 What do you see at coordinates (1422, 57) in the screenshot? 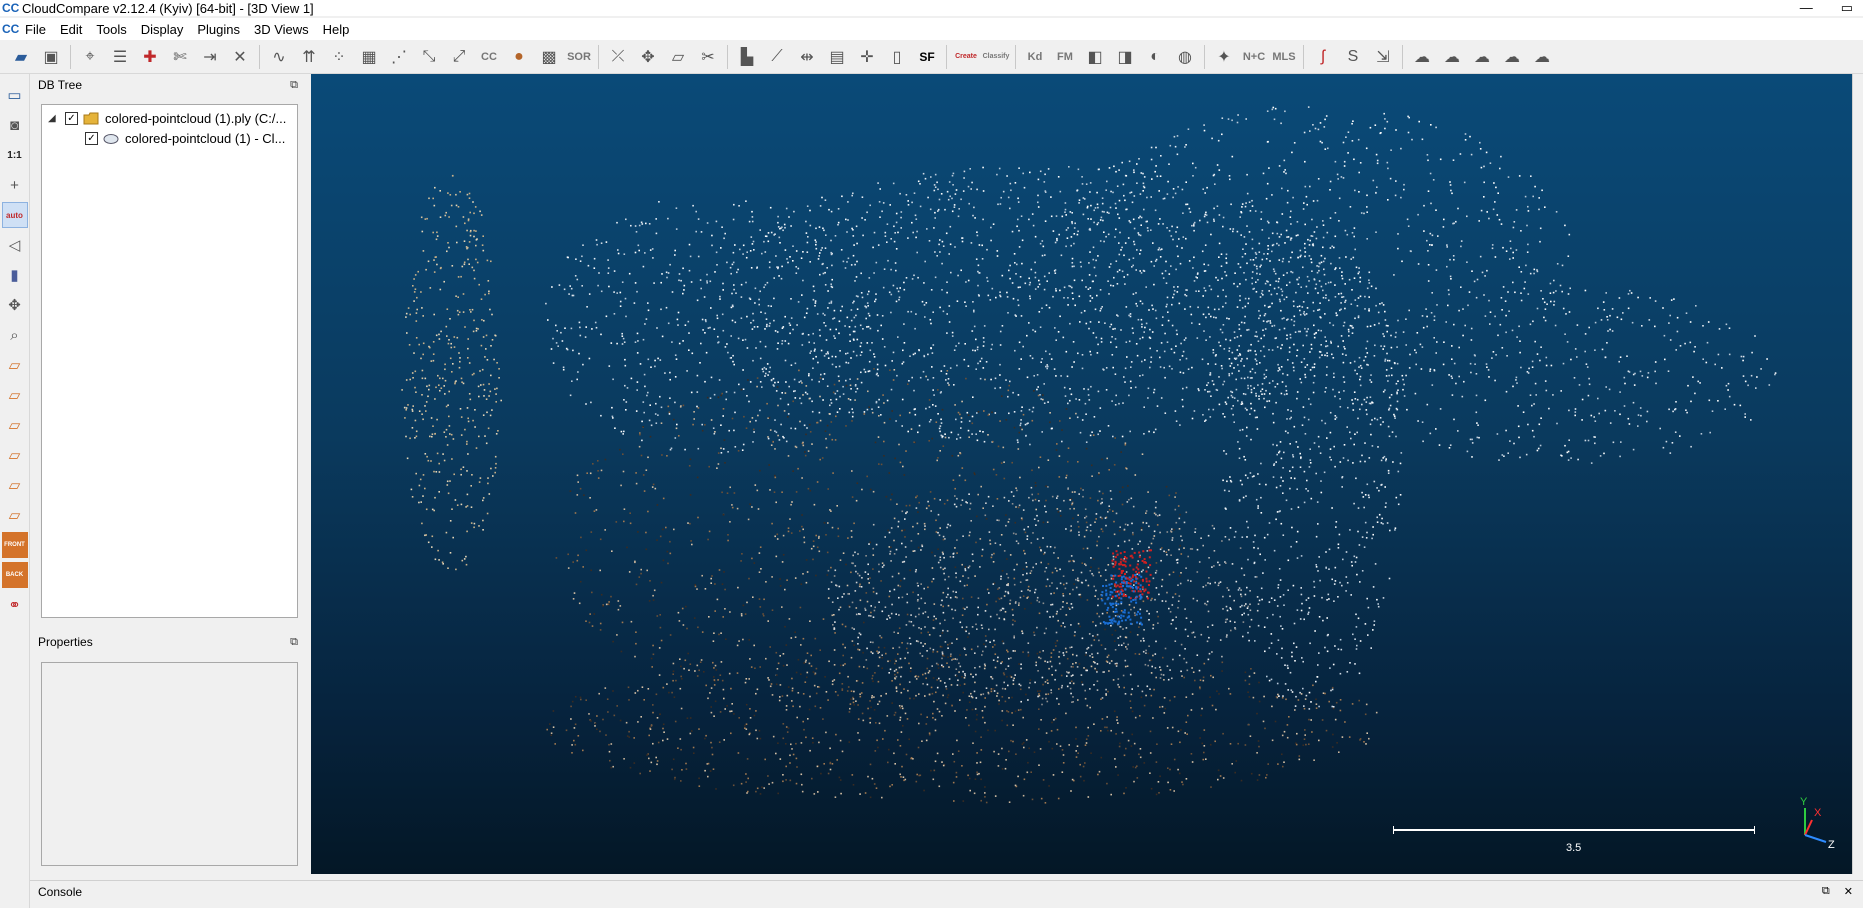
I see `view-1-icon: ☁` at bounding box center [1422, 57].